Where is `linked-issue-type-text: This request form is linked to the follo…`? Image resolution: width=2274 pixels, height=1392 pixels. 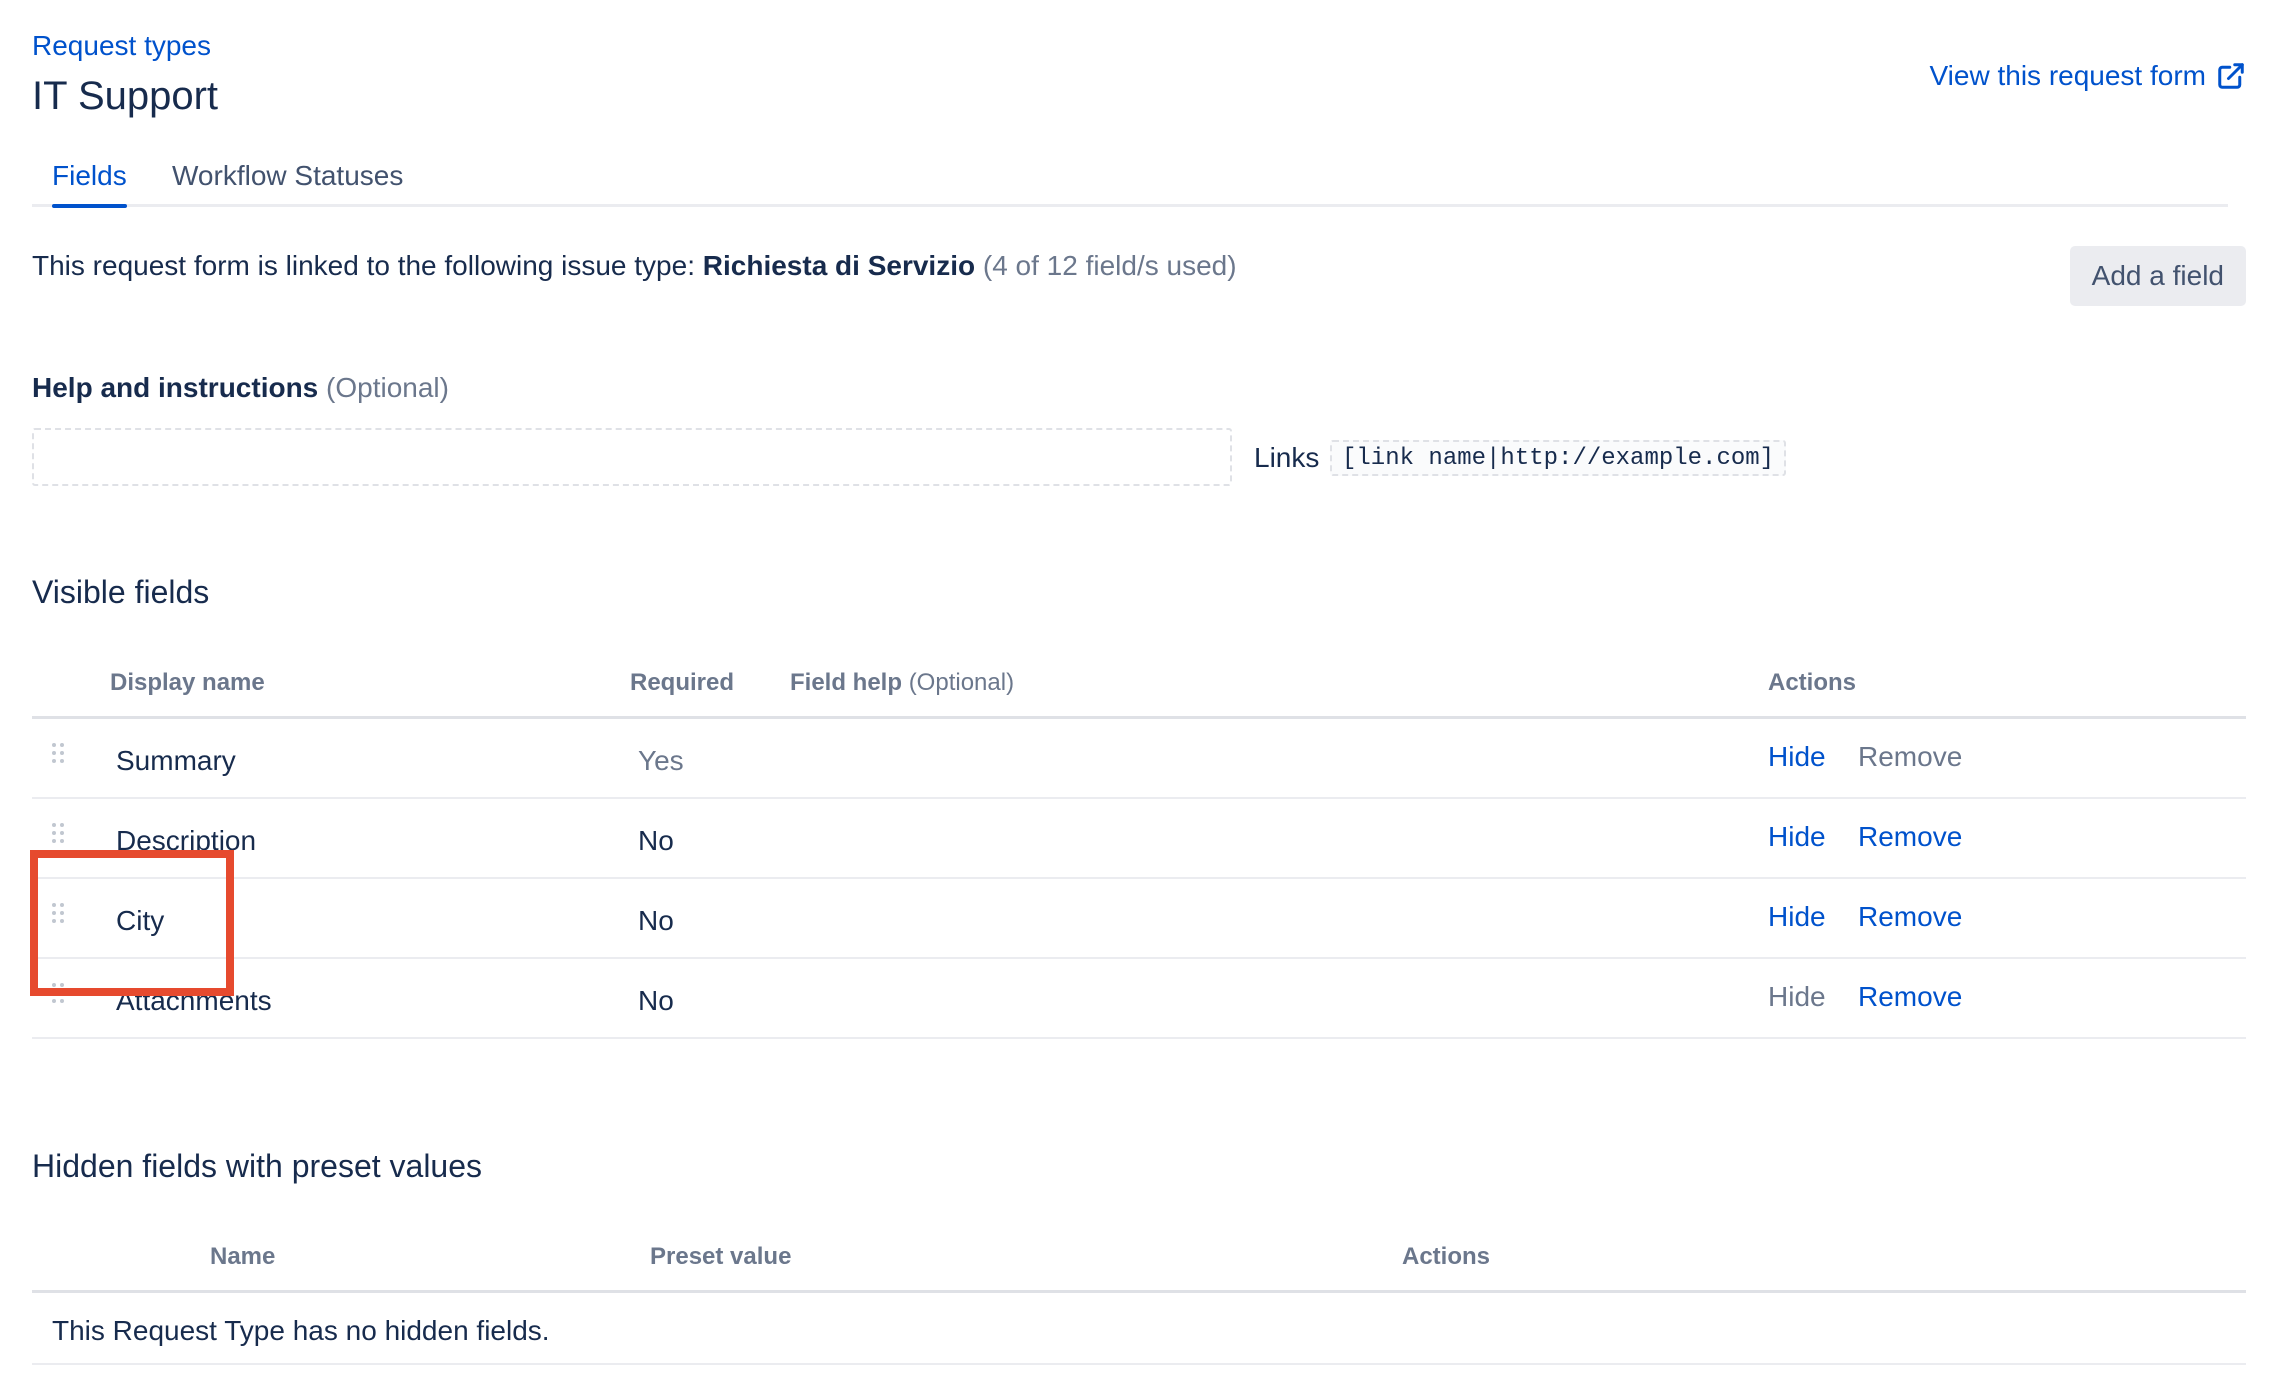 linked-issue-type-text: This request form is linked to the follo… is located at coordinates (634, 266).